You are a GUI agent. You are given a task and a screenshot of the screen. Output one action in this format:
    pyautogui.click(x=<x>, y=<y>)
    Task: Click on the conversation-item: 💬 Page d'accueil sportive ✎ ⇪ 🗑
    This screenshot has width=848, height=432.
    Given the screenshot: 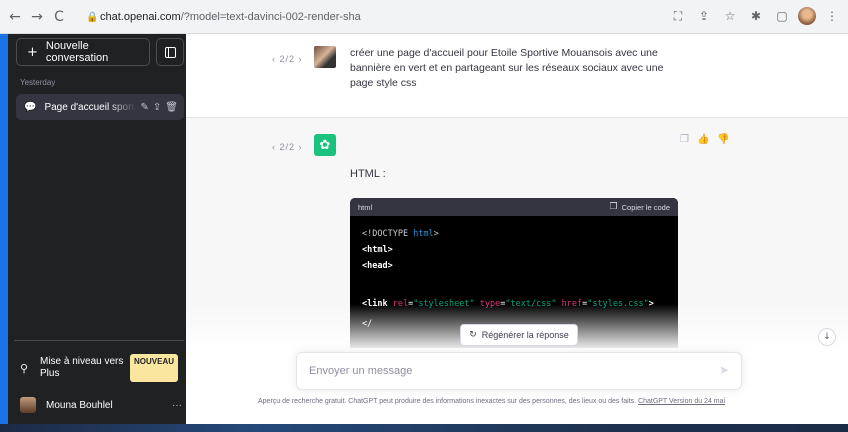 What is the action you would take?
    pyautogui.click(x=100, y=107)
    